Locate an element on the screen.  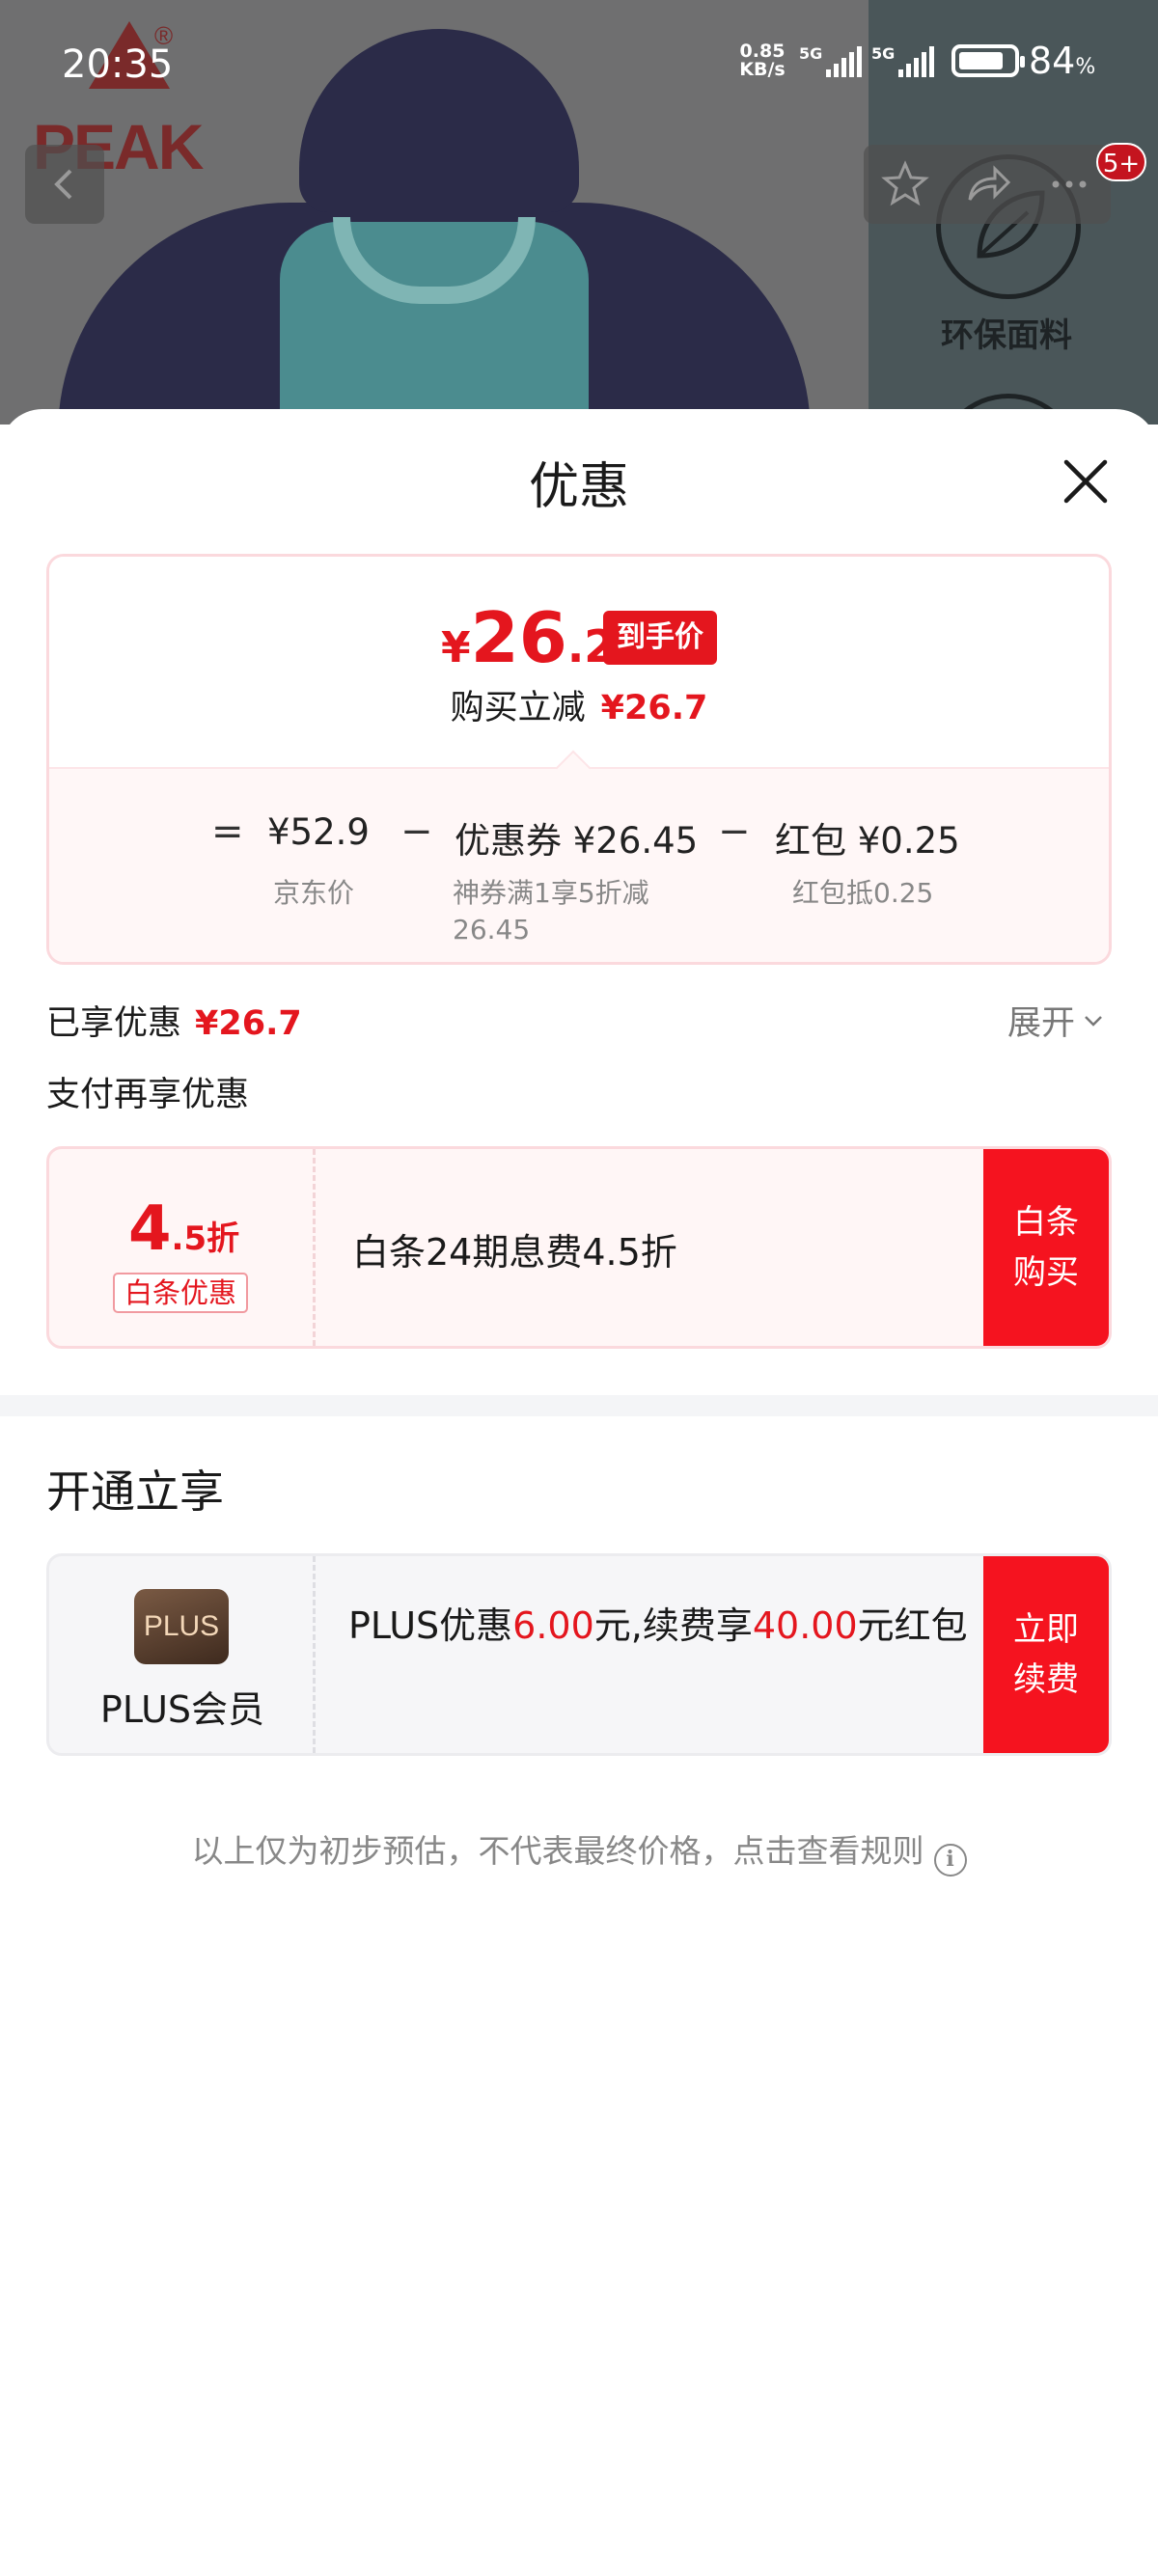
payment-extra-discount-heading: 支付再享优惠 is located at coordinates (148, 1095).